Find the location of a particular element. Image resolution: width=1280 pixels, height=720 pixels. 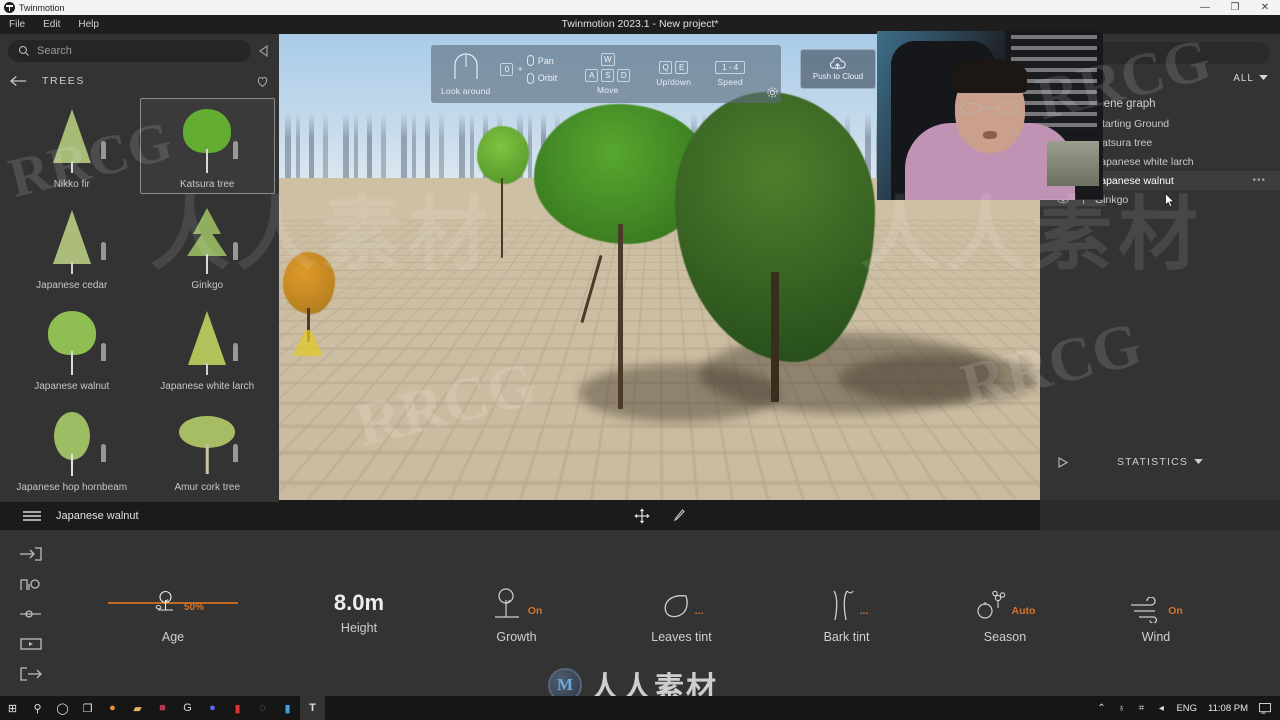

scene-row-label: Japanese white larch is located at coordinates (1144, 161).